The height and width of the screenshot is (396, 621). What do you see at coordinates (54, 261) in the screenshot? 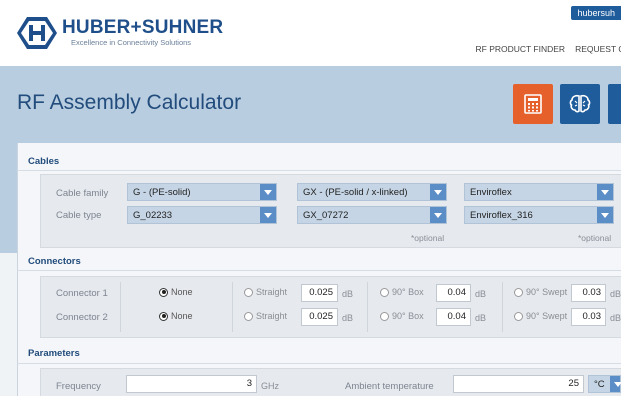
I see `connectors-heading: Connectors` at bounding box center [54, 261].